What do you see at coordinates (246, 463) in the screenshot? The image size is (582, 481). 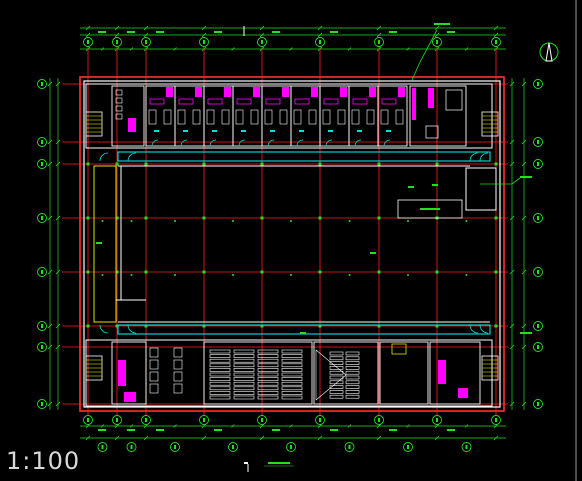 I see `section-mark-icon` at bounding box center [246, 463].